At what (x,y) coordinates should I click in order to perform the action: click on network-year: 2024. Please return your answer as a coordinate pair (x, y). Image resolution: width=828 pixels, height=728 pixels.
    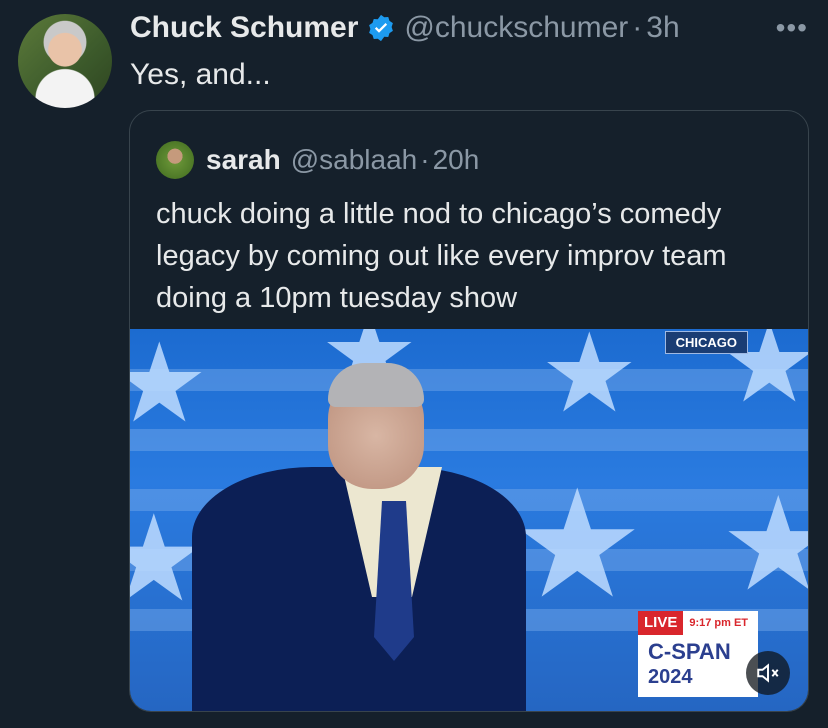
    Looking at the image, I should click on (670, 677).